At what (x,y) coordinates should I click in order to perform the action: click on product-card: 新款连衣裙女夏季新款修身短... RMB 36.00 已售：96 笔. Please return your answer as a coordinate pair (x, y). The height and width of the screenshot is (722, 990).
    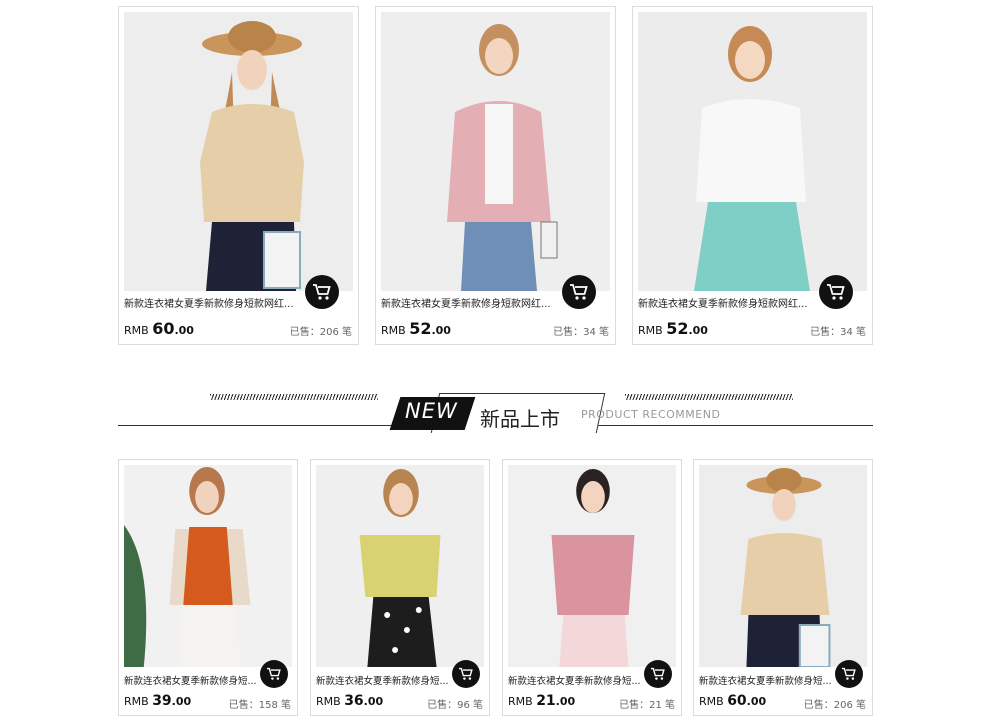
    Looking at the image, I should click on (400, 587).